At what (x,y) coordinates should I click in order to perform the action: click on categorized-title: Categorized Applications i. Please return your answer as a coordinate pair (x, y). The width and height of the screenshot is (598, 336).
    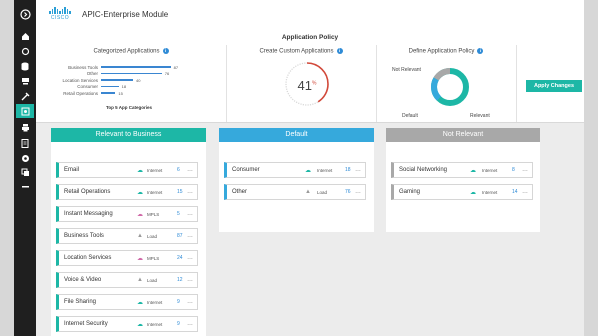
    Looking at the image, I should click on (131, 51).